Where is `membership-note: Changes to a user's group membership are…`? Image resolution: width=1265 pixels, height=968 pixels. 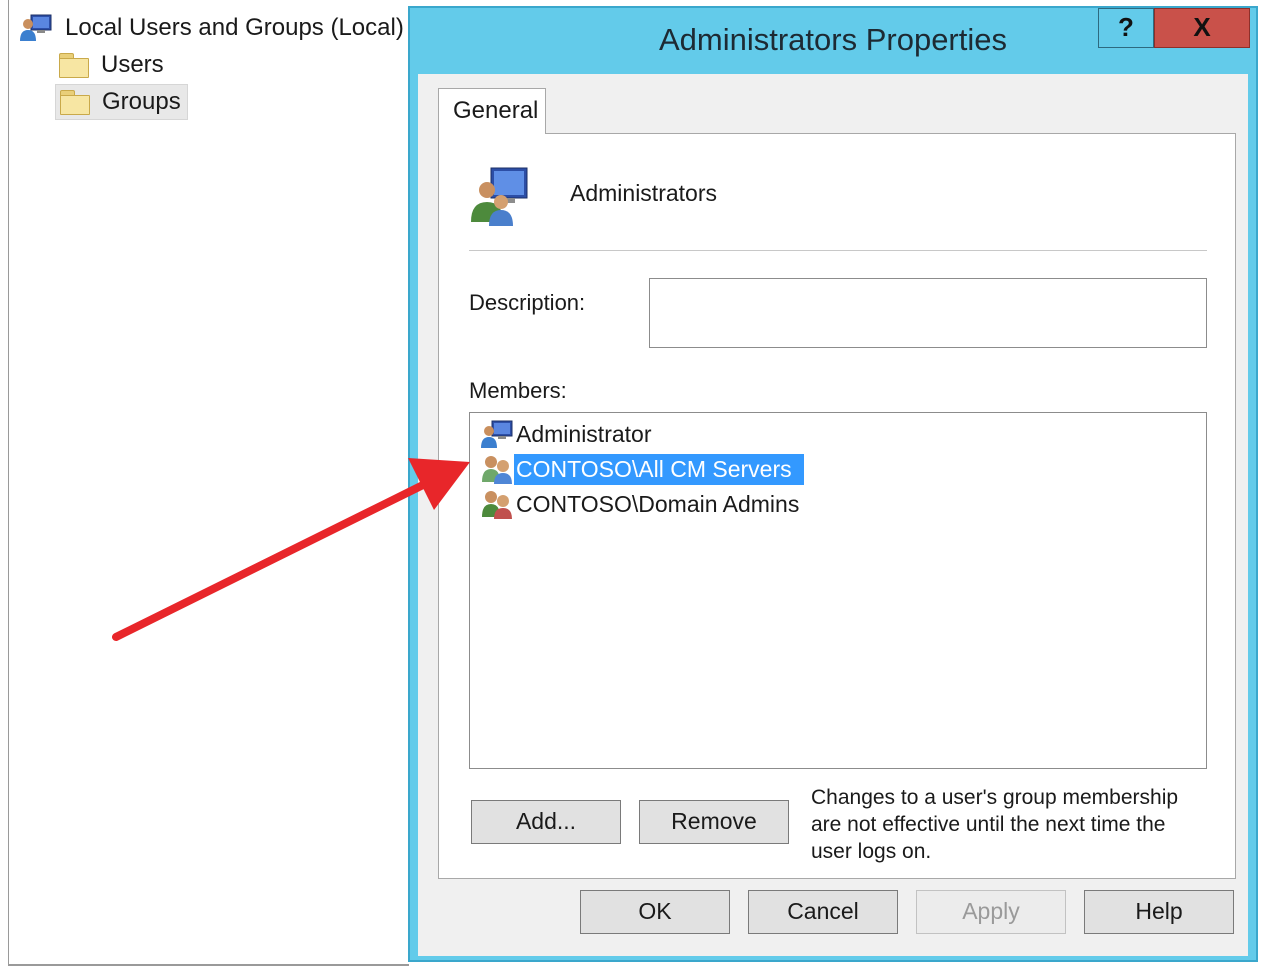 membership-note: Changes to a user's group membership are… is located at coordinates (995, 824).